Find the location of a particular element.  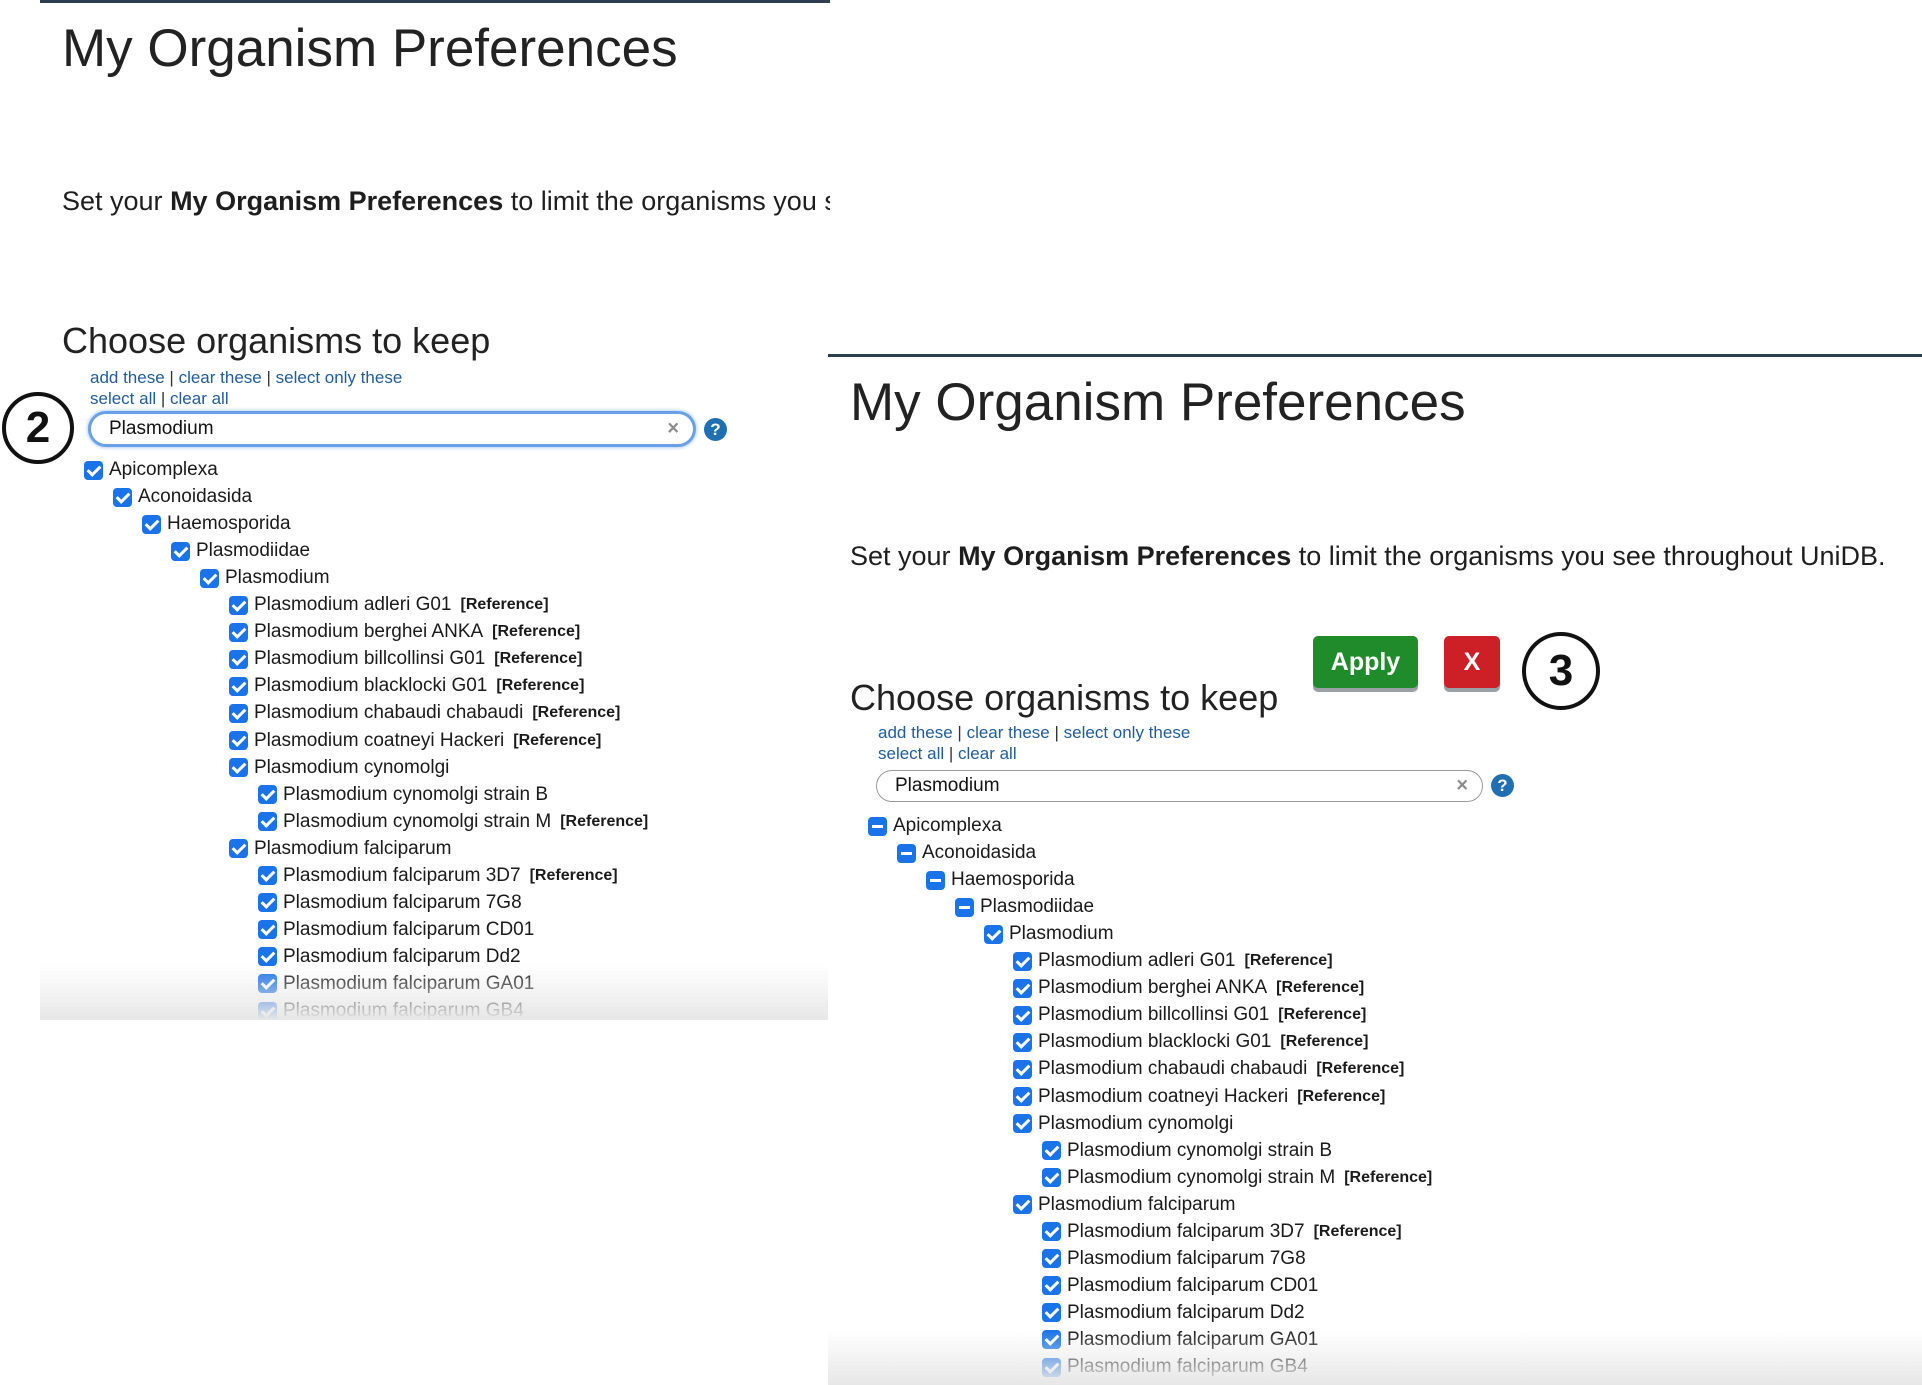

tree-node-label: Plasmodium falciparum GB4 is located at coordinates (1187, 1366).